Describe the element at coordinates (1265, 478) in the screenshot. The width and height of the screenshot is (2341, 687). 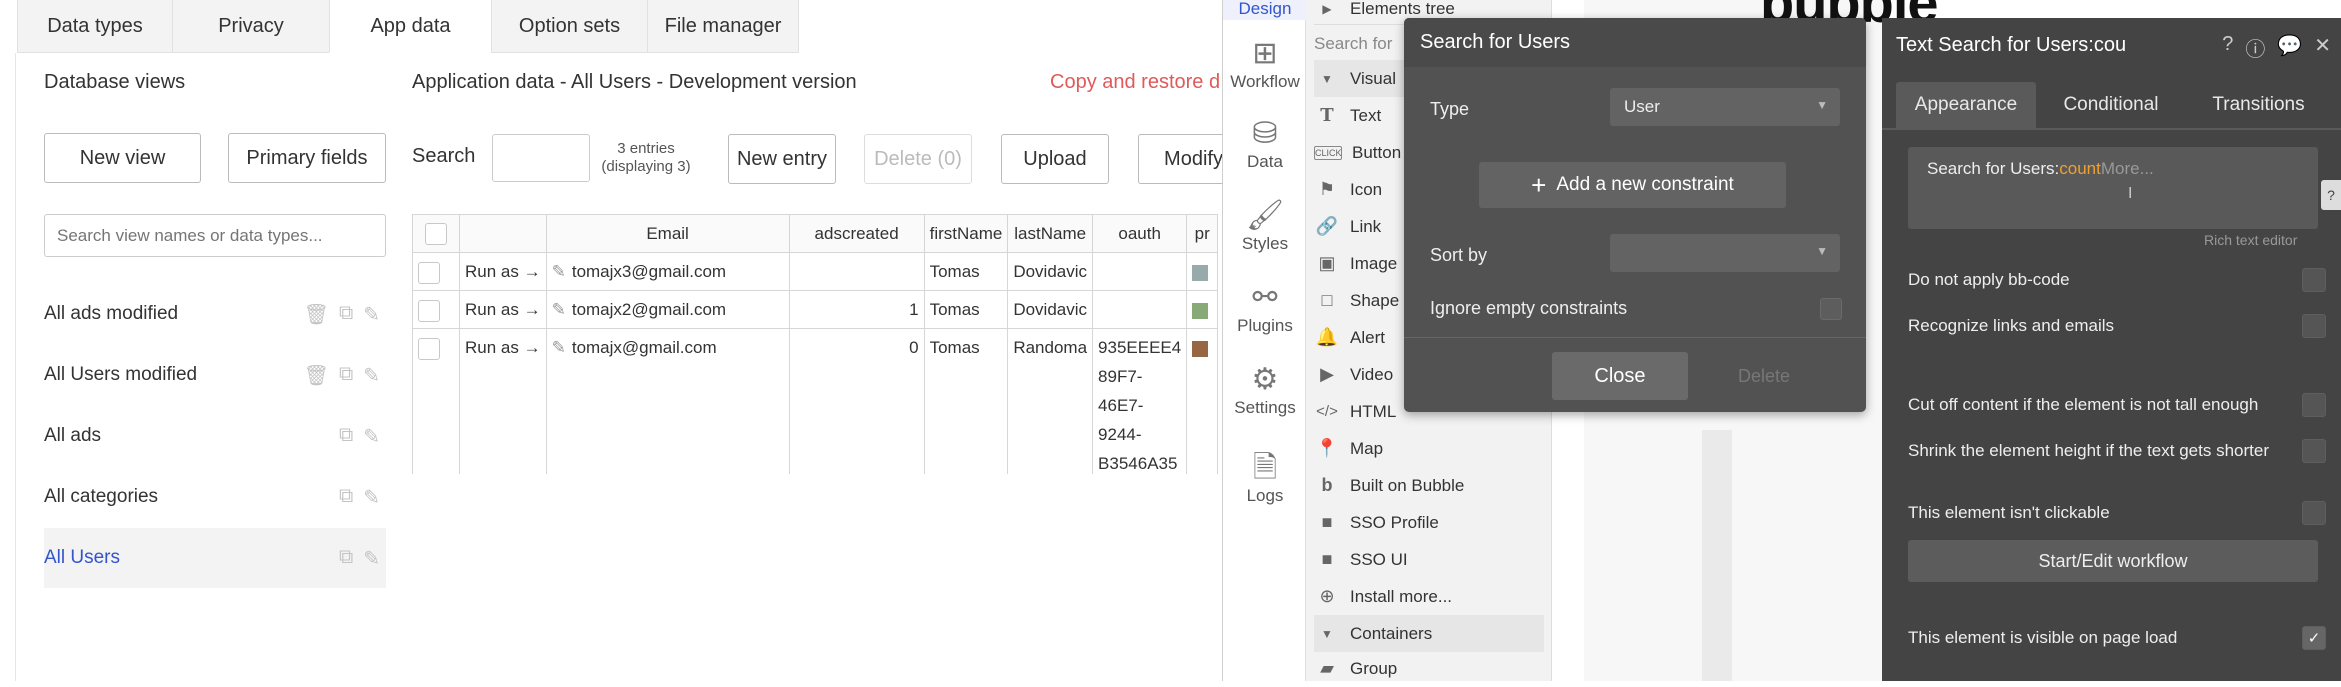
I see `nav-logs: 🗎 Logs` at that location.